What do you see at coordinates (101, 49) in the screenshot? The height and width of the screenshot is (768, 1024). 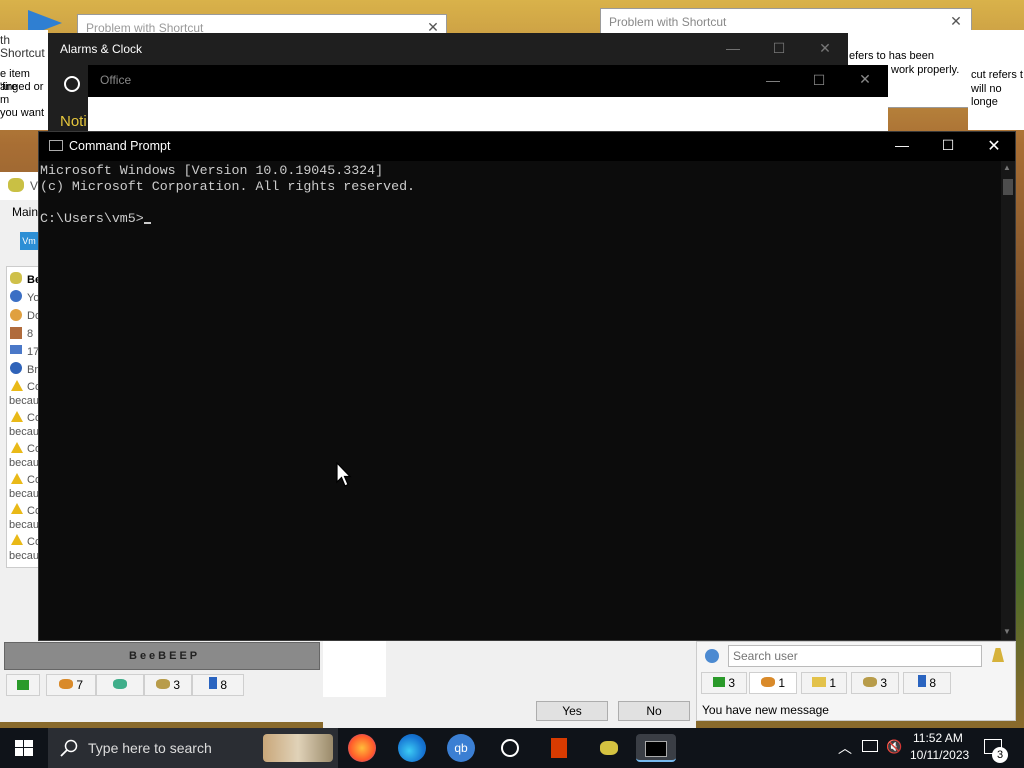 I see `window-title: Alarms & Clock` at bounding box center [101, 49].